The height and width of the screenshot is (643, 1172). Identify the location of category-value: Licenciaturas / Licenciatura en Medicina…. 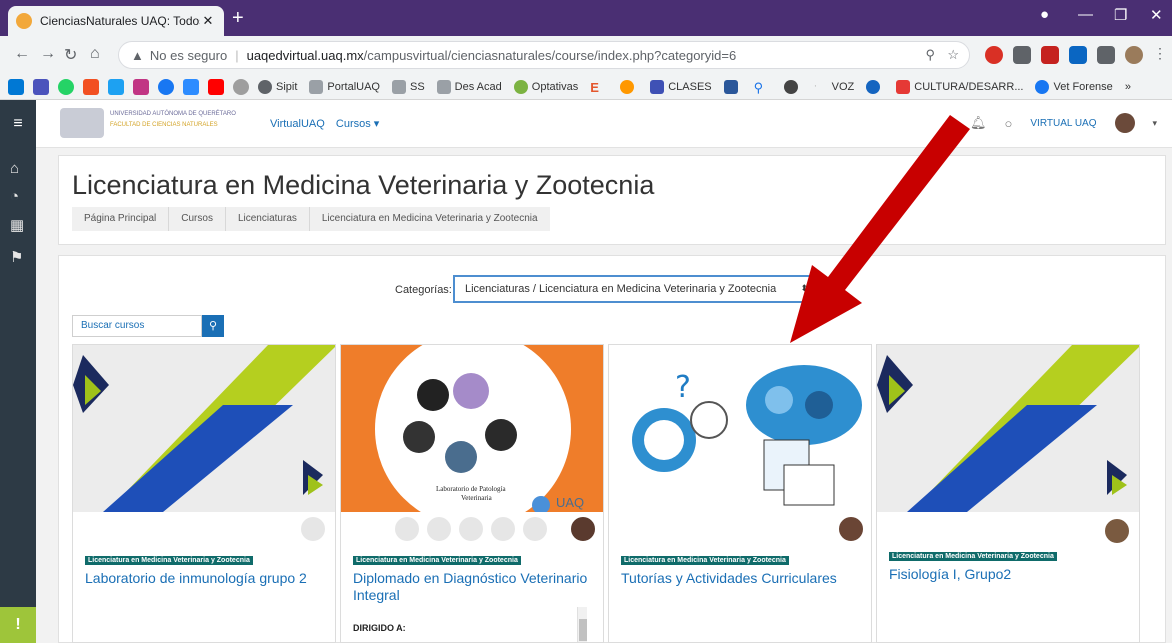
(621, 289).